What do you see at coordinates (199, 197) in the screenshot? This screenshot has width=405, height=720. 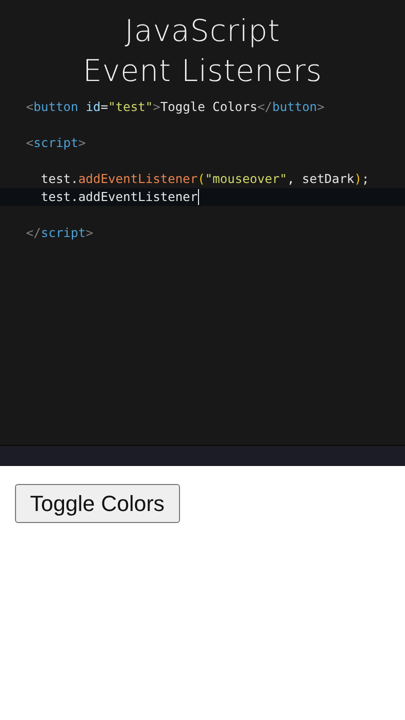 I see `text-cursor` at bounding box center [199, 197].